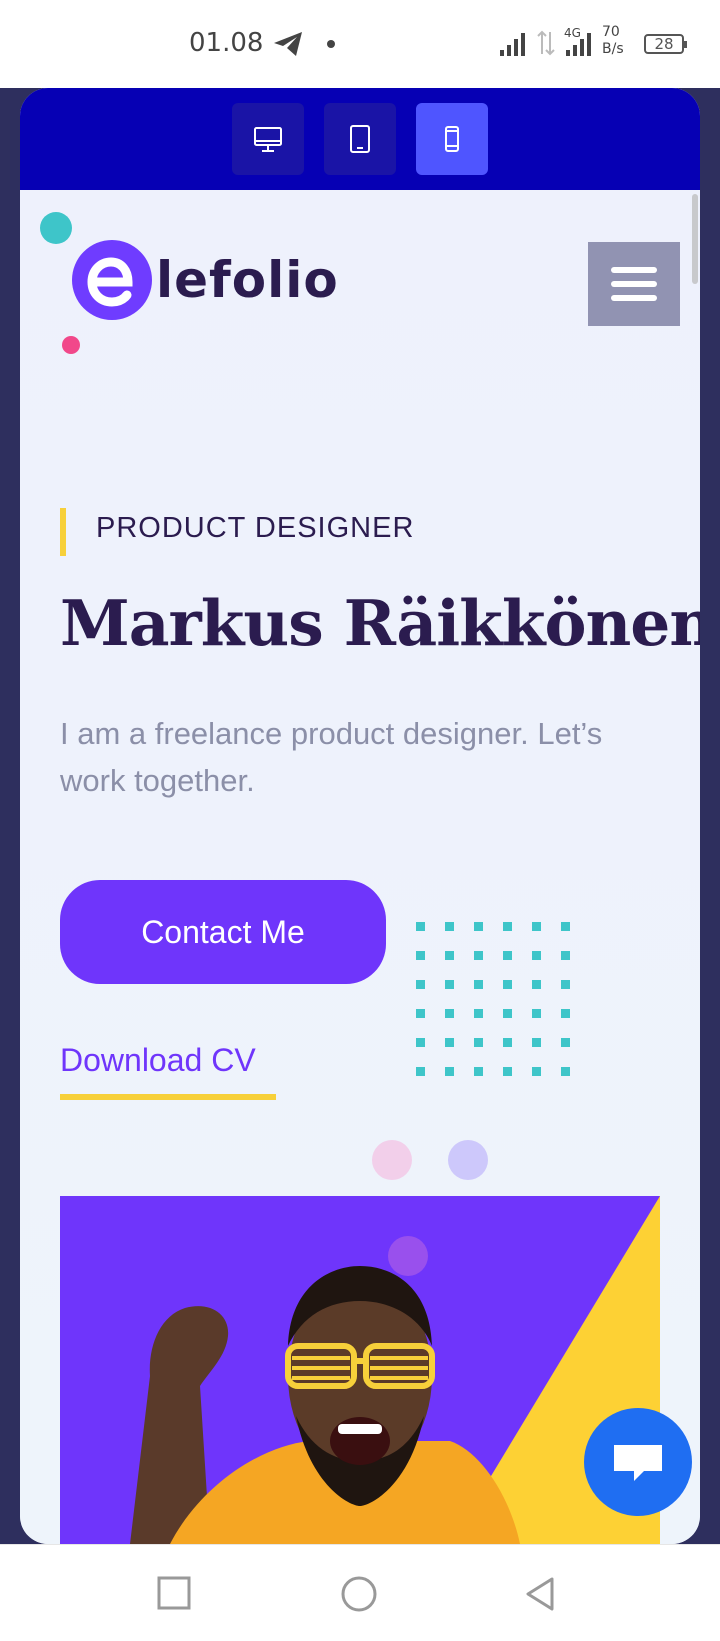  What do you see at coordinates (613, 40) in the screenshot?
I see `network-speed: 70 B/s` at bounding box center [613, 40].